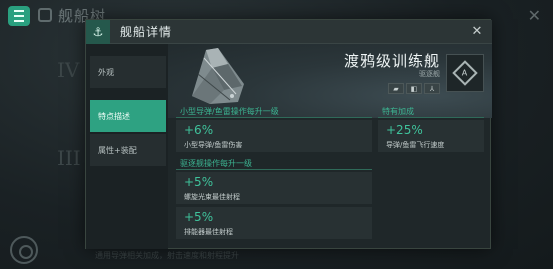 This screenshot has height=269, width=553. I want to click on bonus-desc: 螺旋光束最佳射程, so click(212, 197).